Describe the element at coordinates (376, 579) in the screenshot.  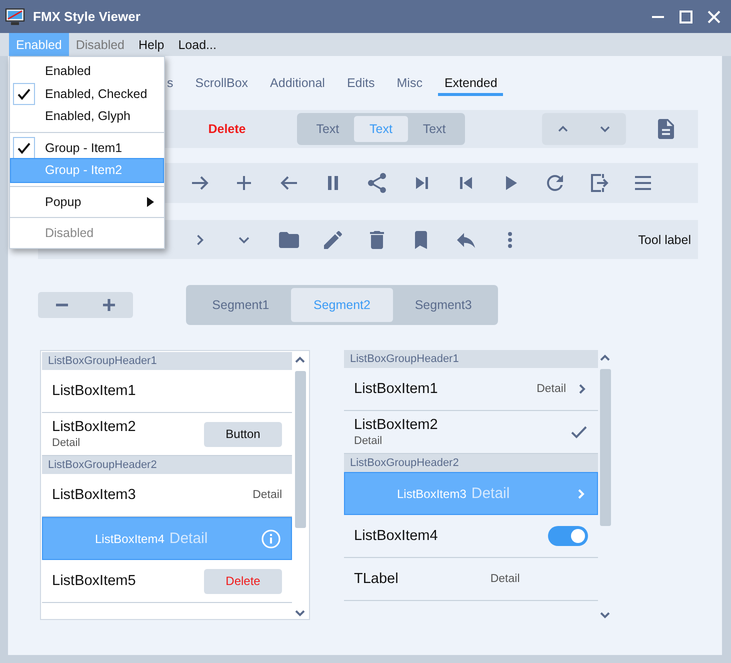
I see `item-label: TLabel` at that location.